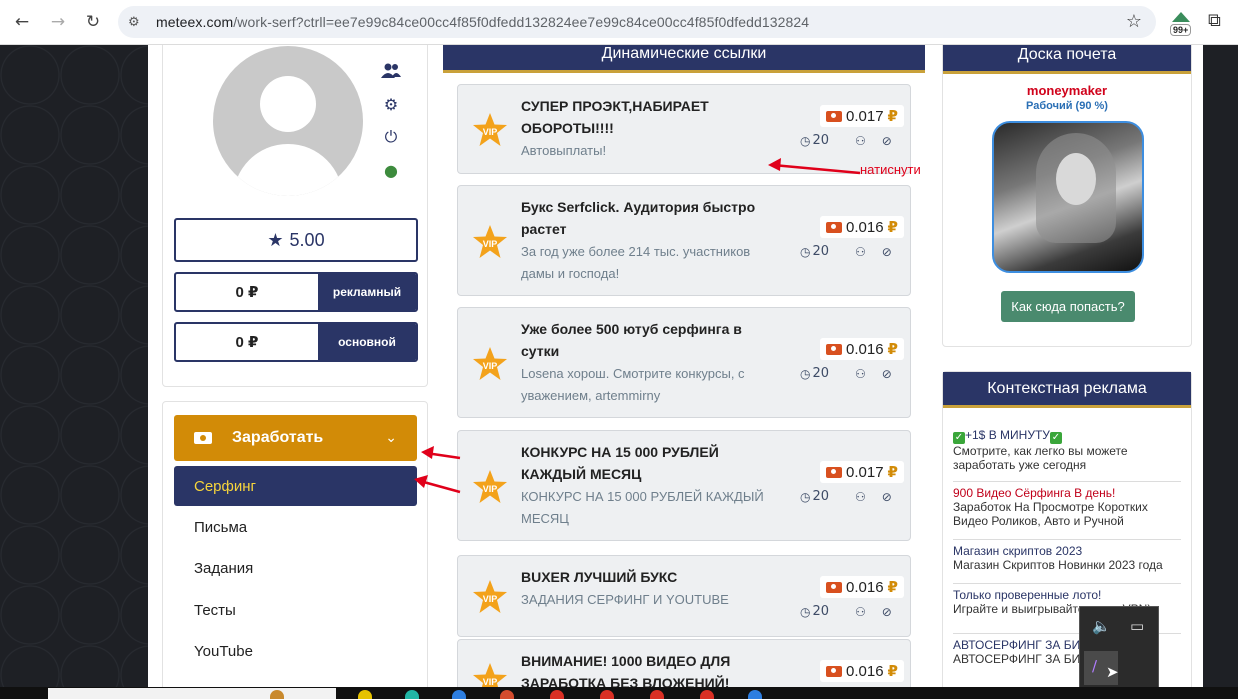 The height and width of the screenshot is (699, 1238). What do you see at coordinates (22, 22) in the screenshot?
I see `back-icon: ←` at bounding box center [22, 22].